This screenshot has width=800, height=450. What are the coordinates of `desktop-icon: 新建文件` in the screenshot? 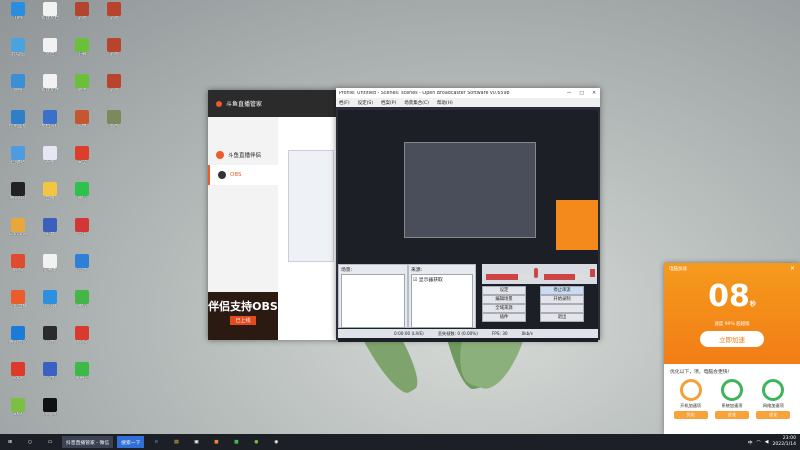 It's located at (50, 89).